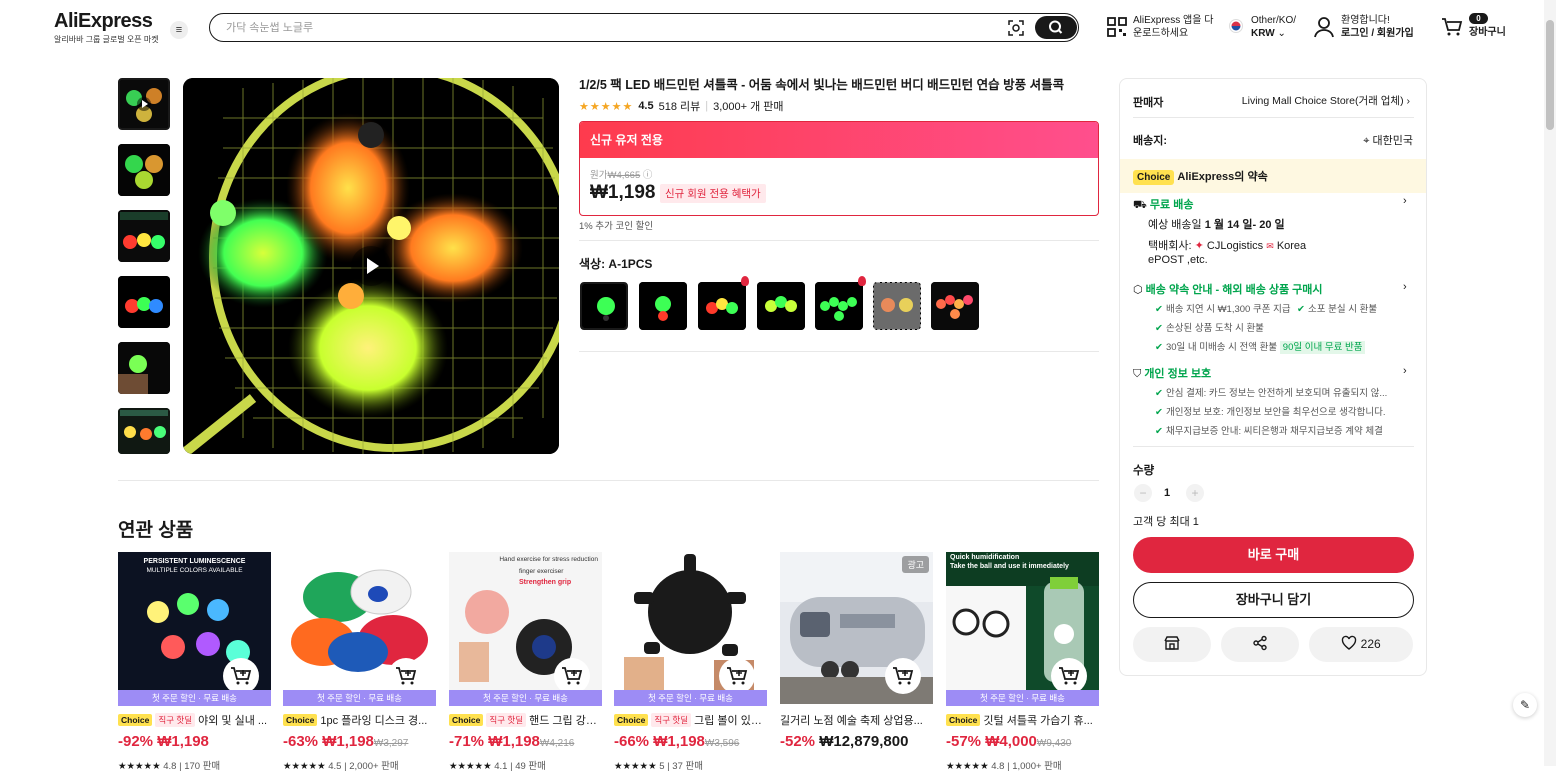 This screenshot has height=772, width=1556. Describe the element at coordinates (1337, 308) in the screenshot. I see `promise-item-2: ✔ 소포 분실 시 환불` at that location.